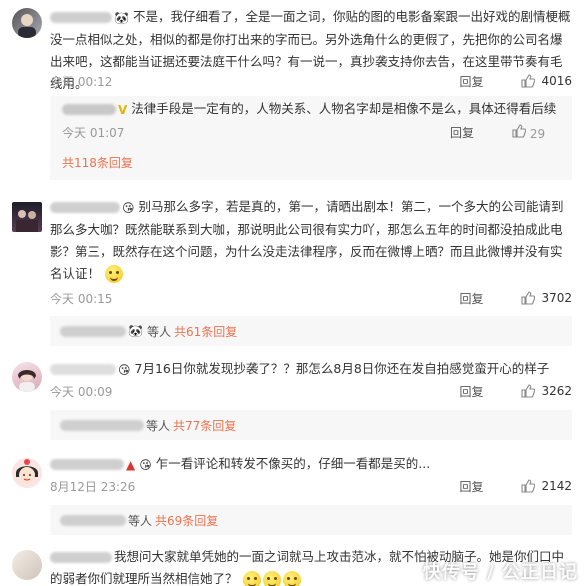  I want to click on more-replies-label: 共69条回复, so click(187, 520).